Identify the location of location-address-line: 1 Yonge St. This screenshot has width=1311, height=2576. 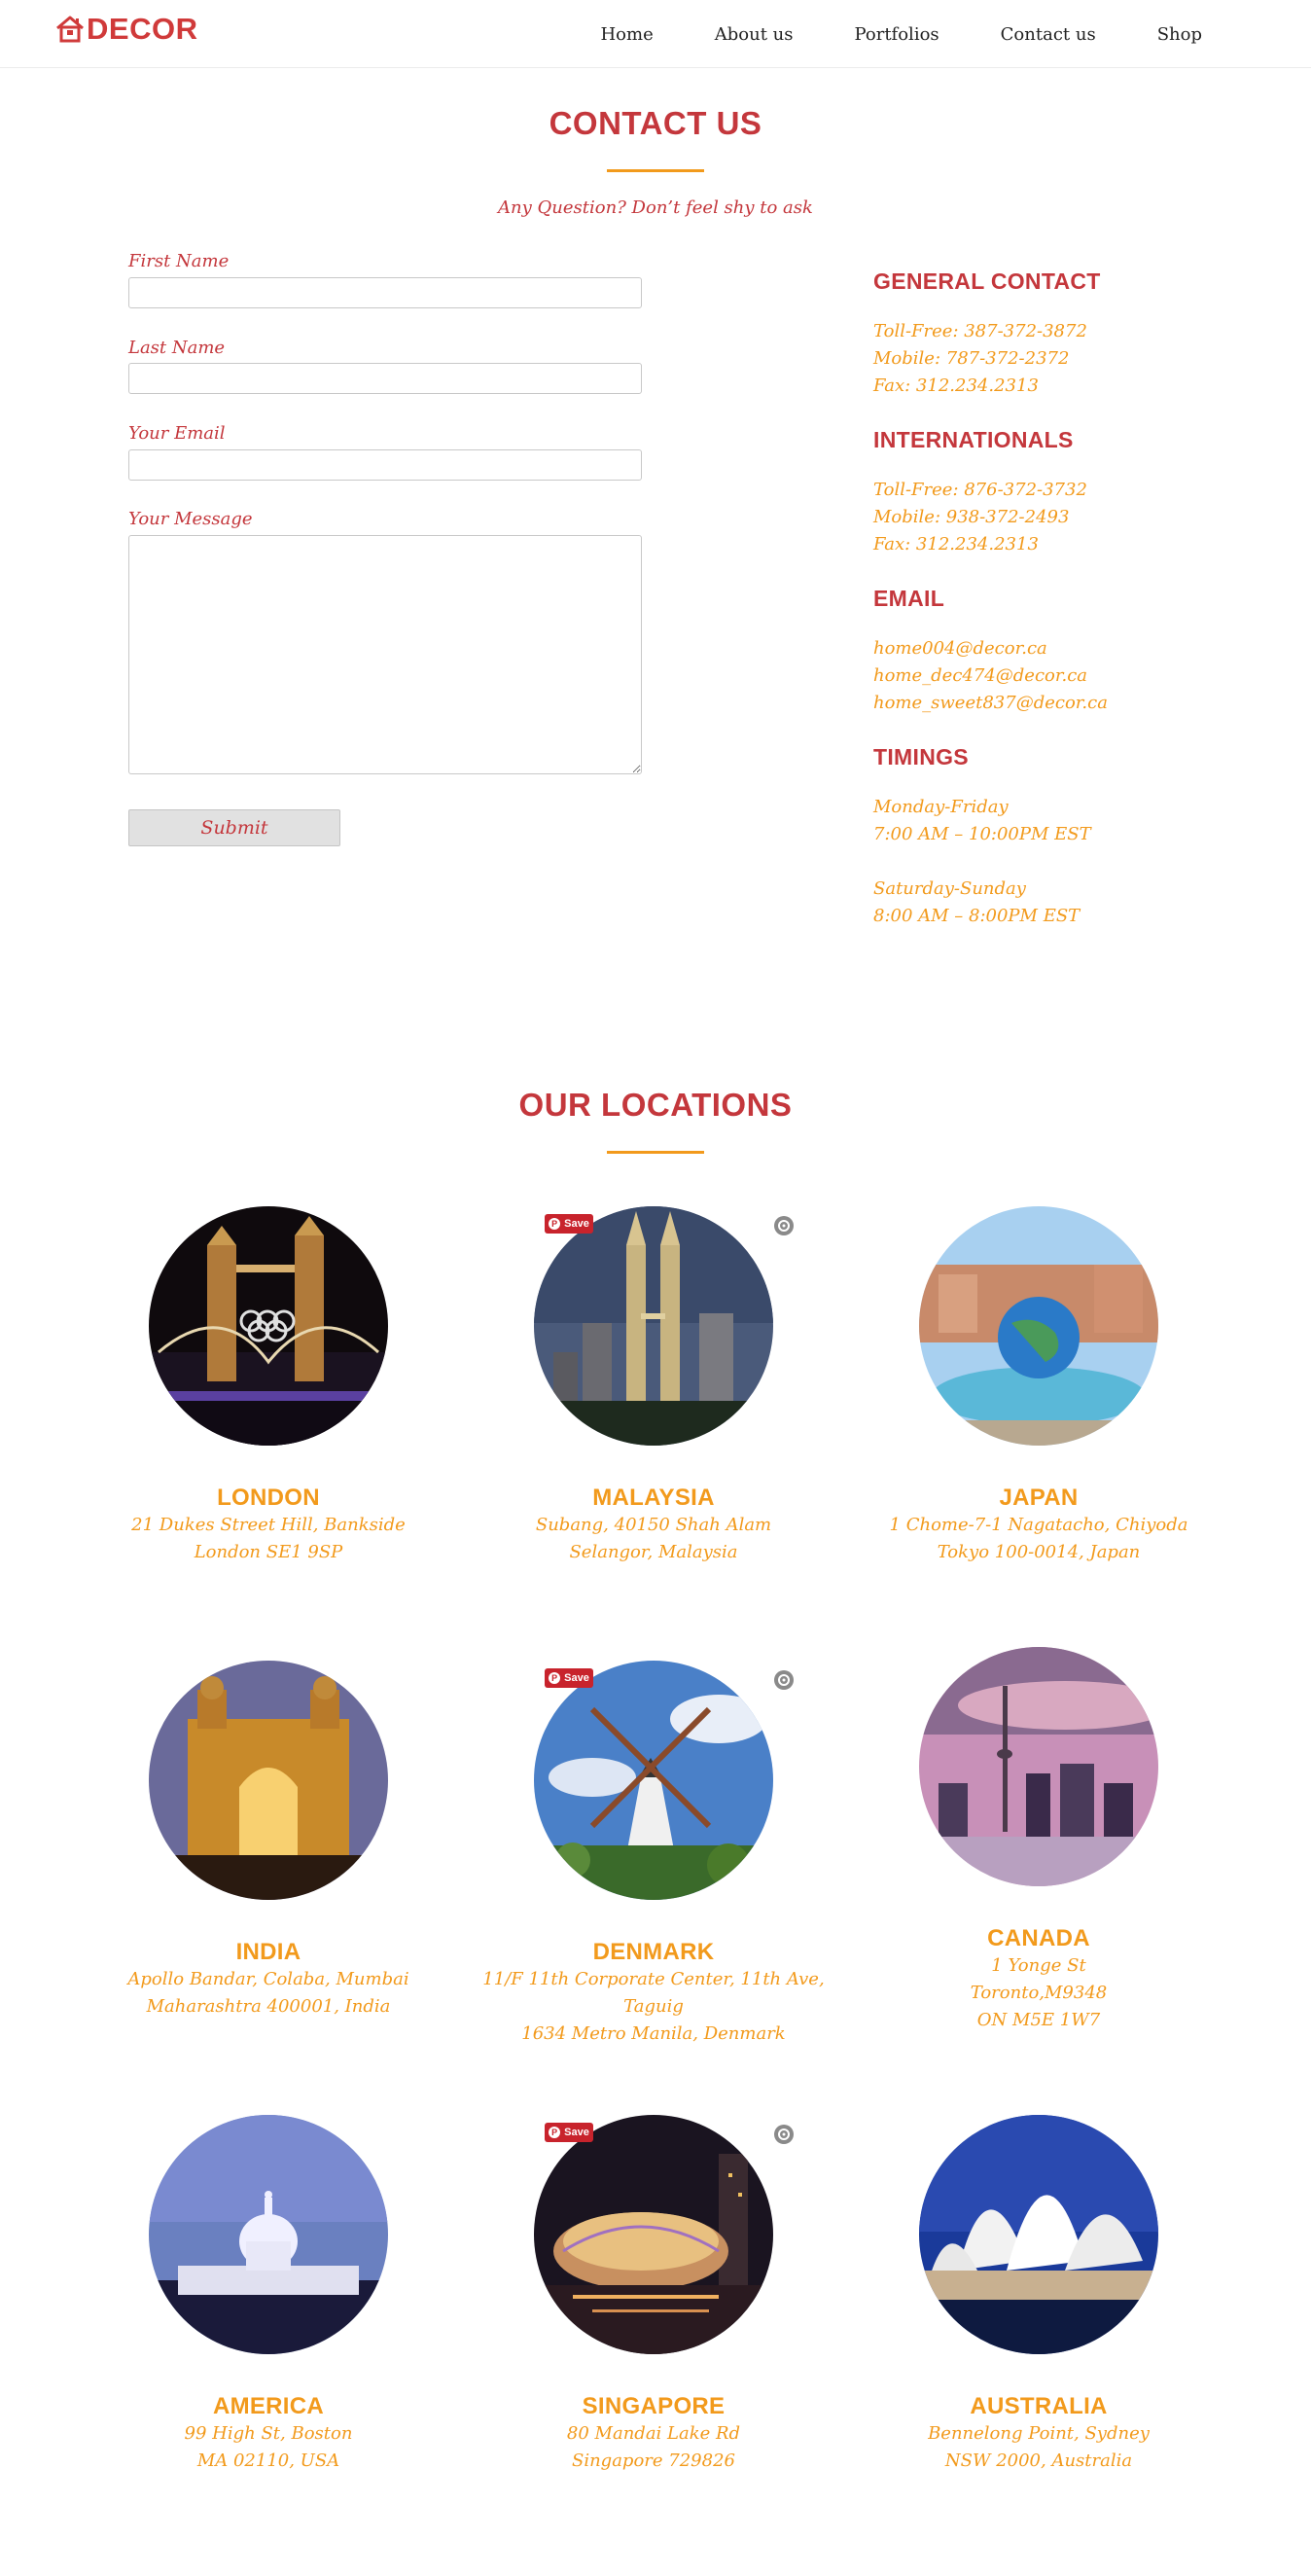
(1038, 1965).